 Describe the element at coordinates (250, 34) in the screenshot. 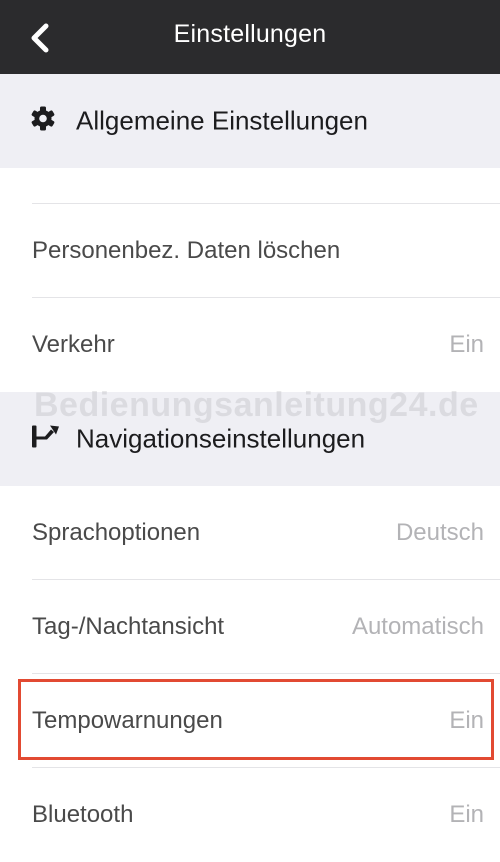

I see `page-title: Einstellungen` at that location.